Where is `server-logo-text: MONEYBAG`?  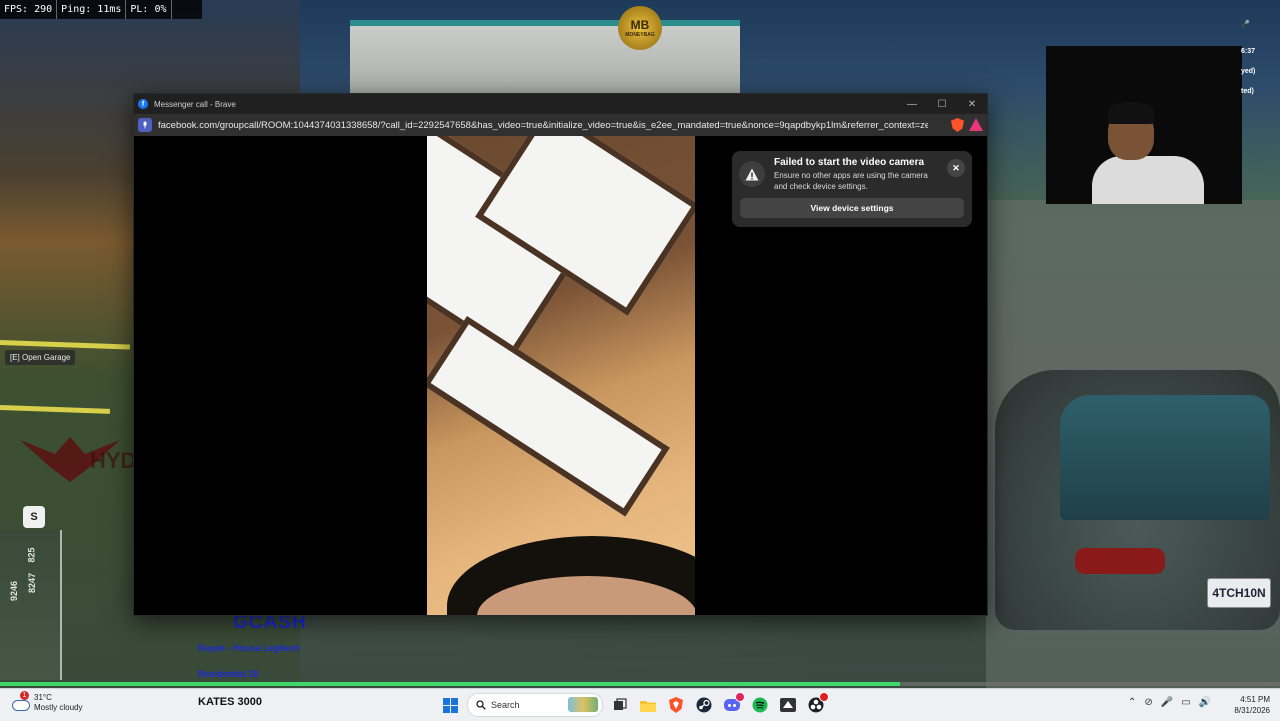
server-logo-text: MONEYBAG is located at coordinates (640, 34).